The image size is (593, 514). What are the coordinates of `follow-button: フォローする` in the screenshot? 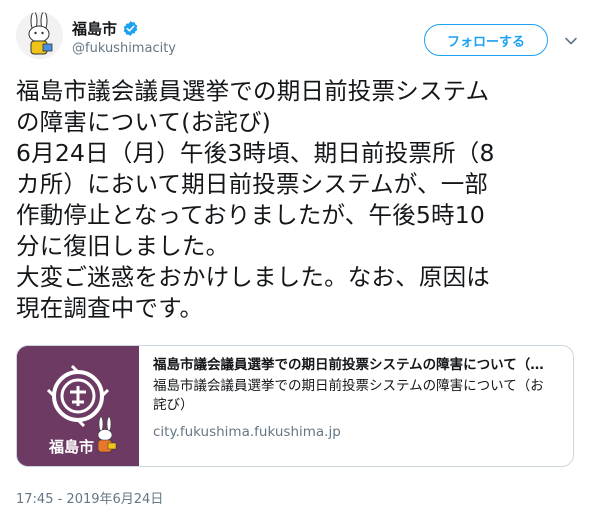 It's located at (486, 40).